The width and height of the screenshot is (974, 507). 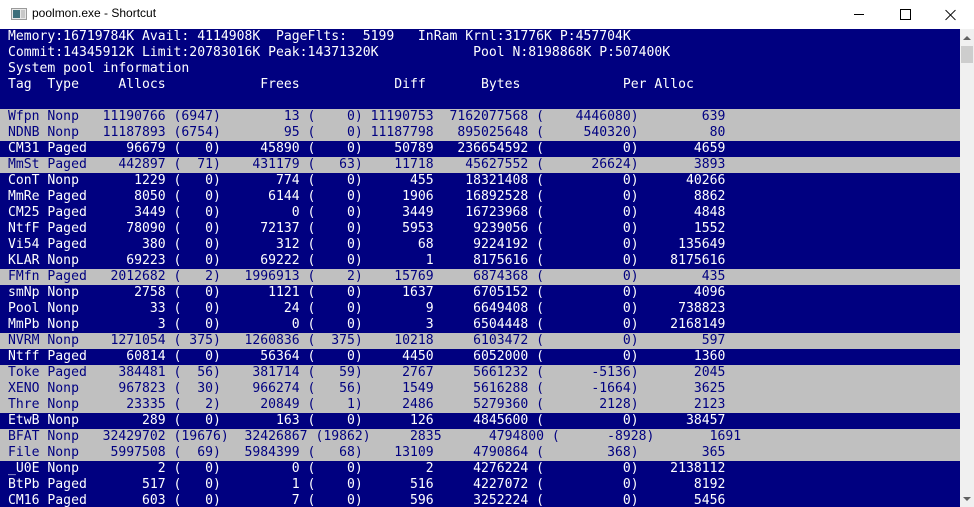 I want to click on minimize-icon, so click(x=859, y=14).